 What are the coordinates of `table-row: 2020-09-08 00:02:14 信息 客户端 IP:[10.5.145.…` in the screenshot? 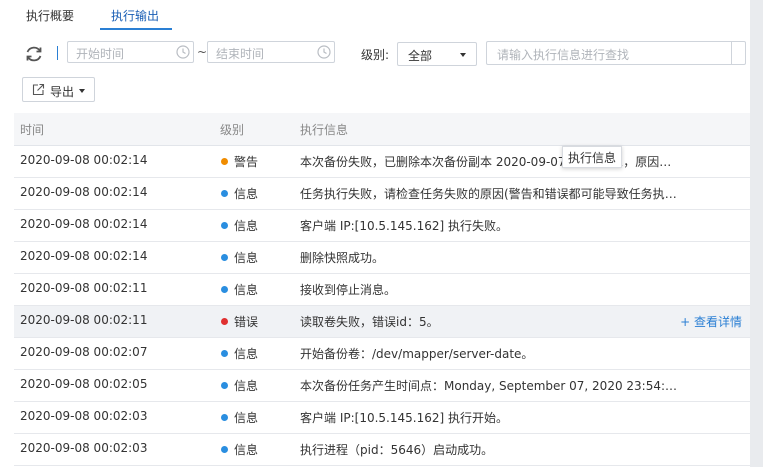 It's located at (382, 226).